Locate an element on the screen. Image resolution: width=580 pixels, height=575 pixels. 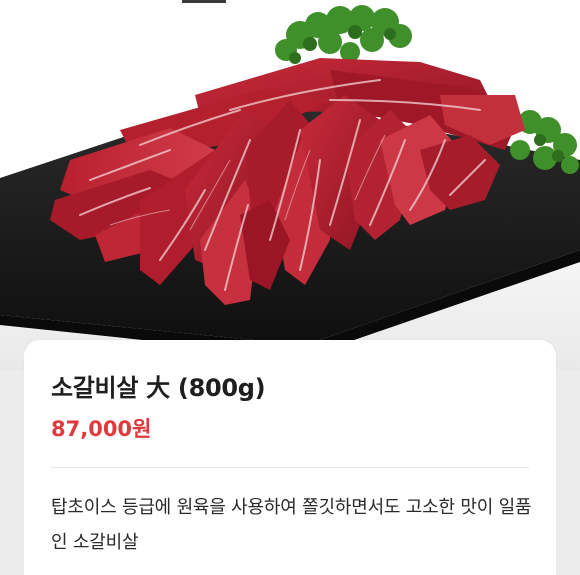
product-price: 87,000원 is located at coordinates (101, 429).